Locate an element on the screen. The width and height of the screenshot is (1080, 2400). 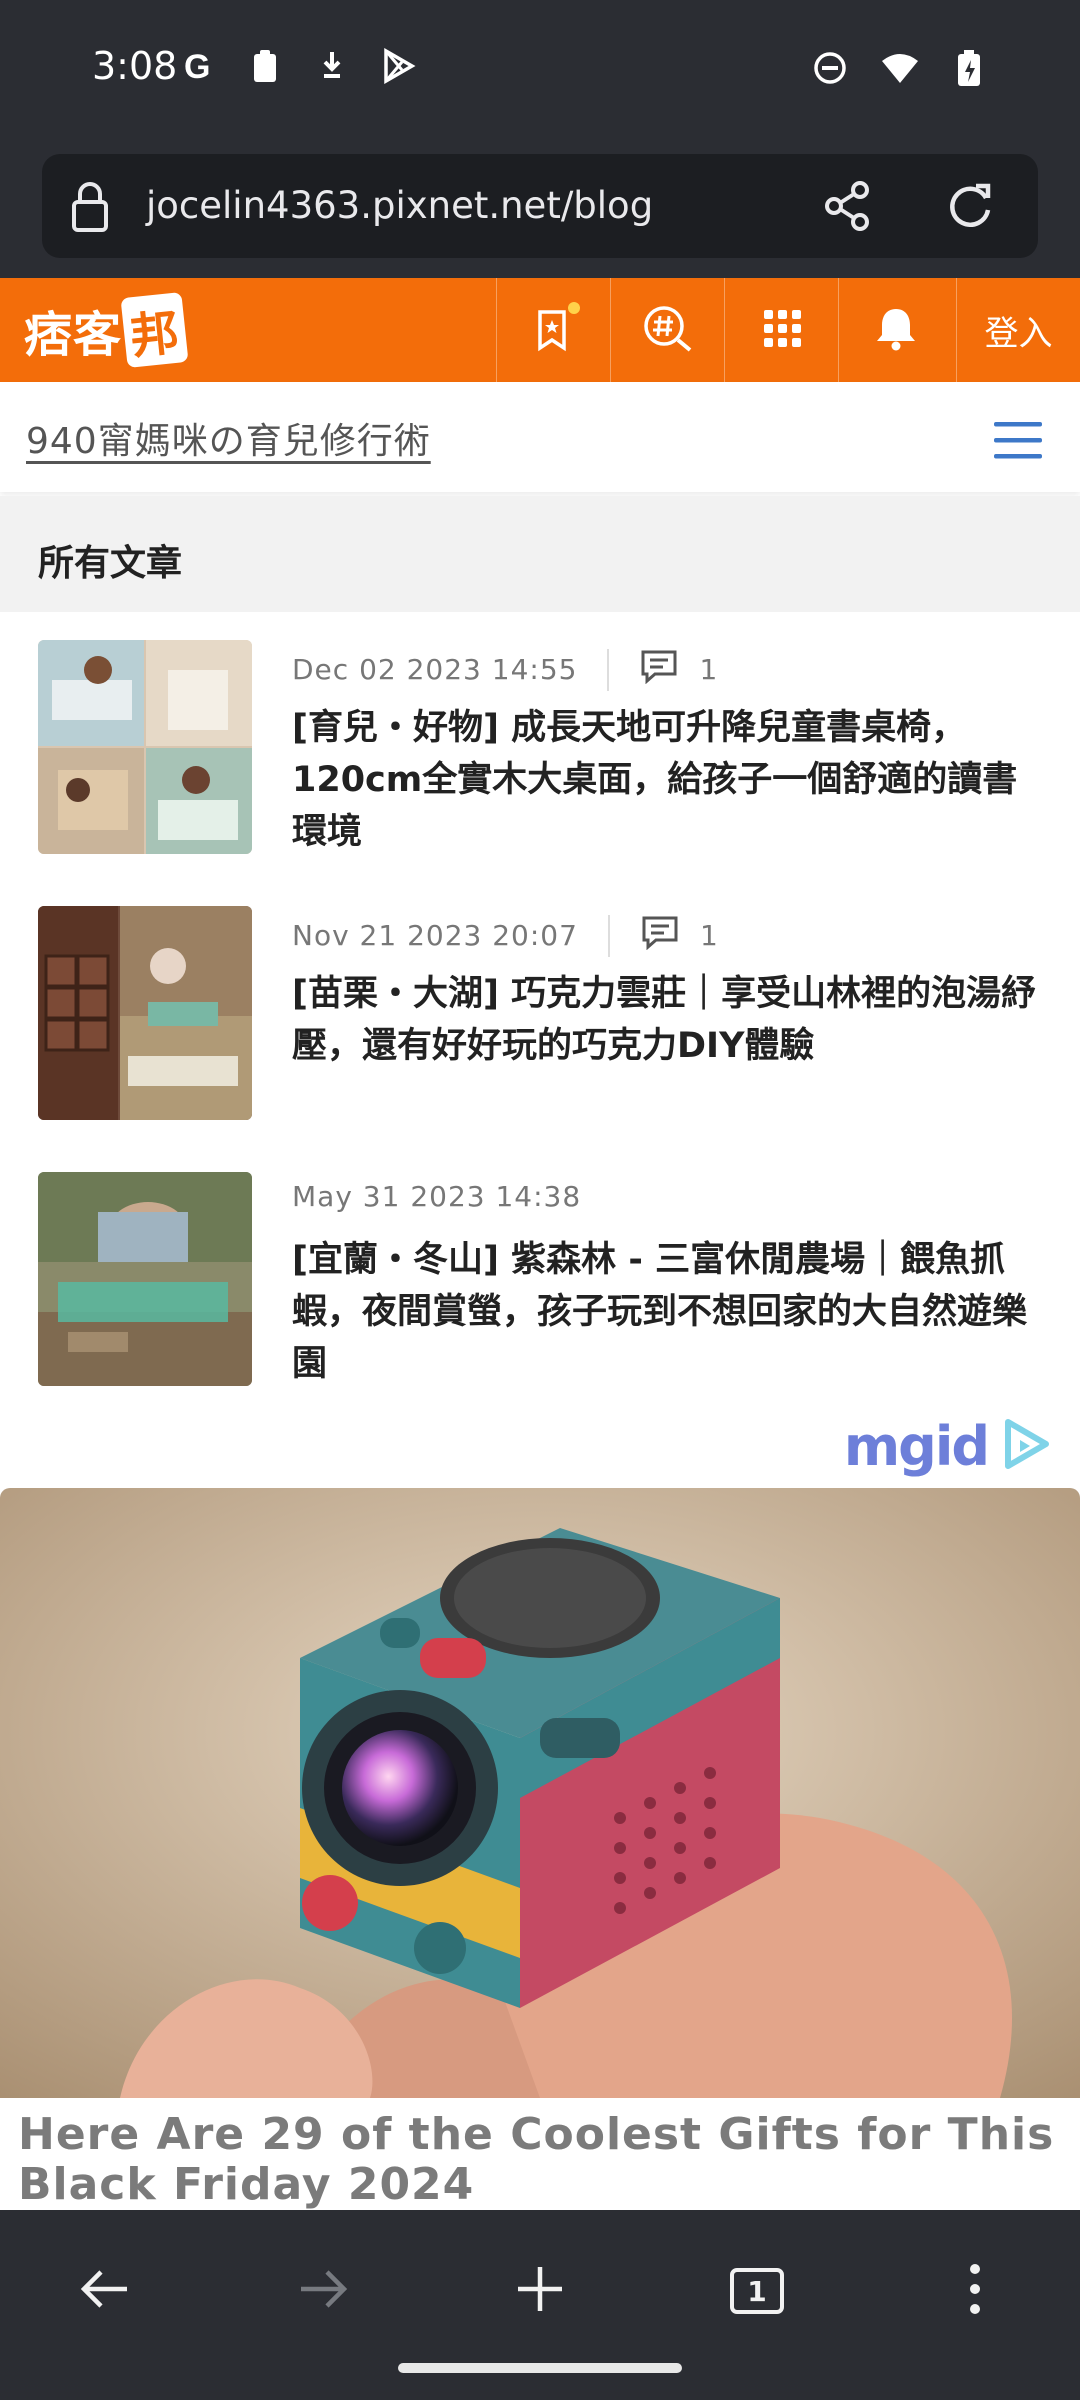
back-button is located at coordinates (105, 2291).